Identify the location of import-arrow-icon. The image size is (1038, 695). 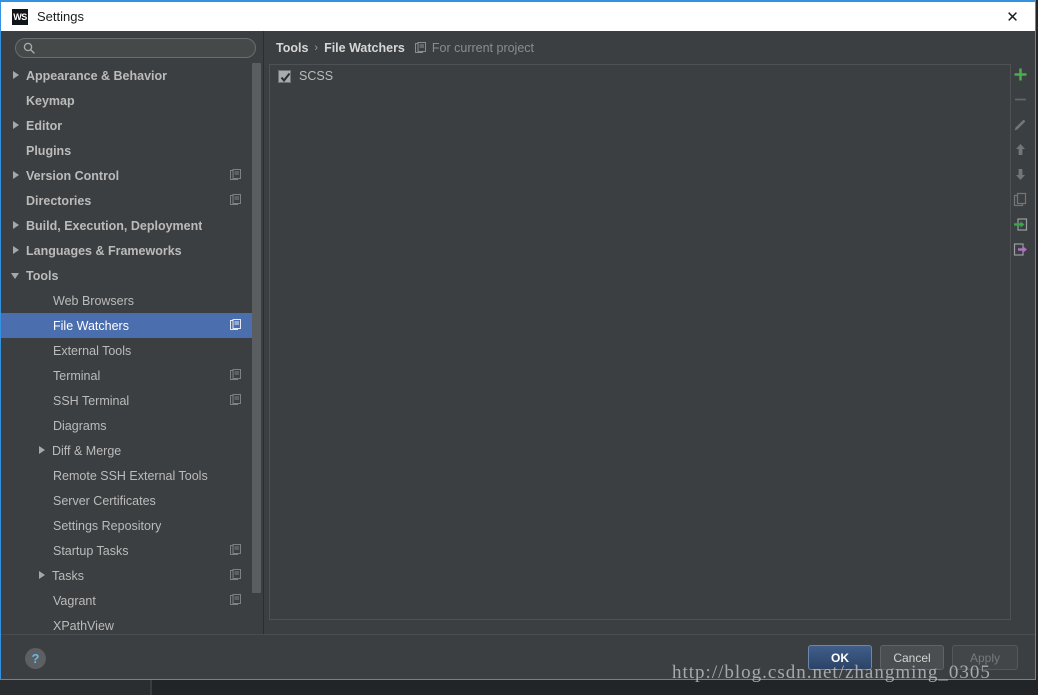
(1020, 227).